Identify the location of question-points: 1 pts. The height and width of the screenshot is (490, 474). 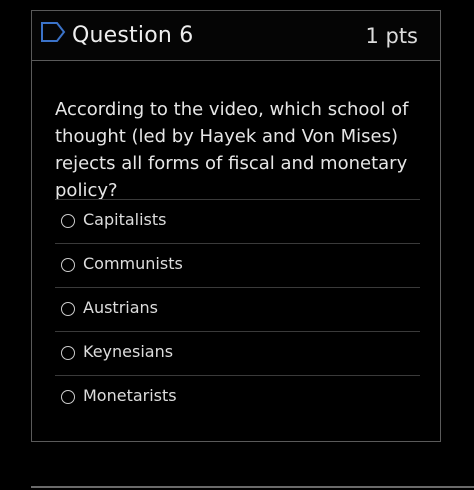
(391, 36).